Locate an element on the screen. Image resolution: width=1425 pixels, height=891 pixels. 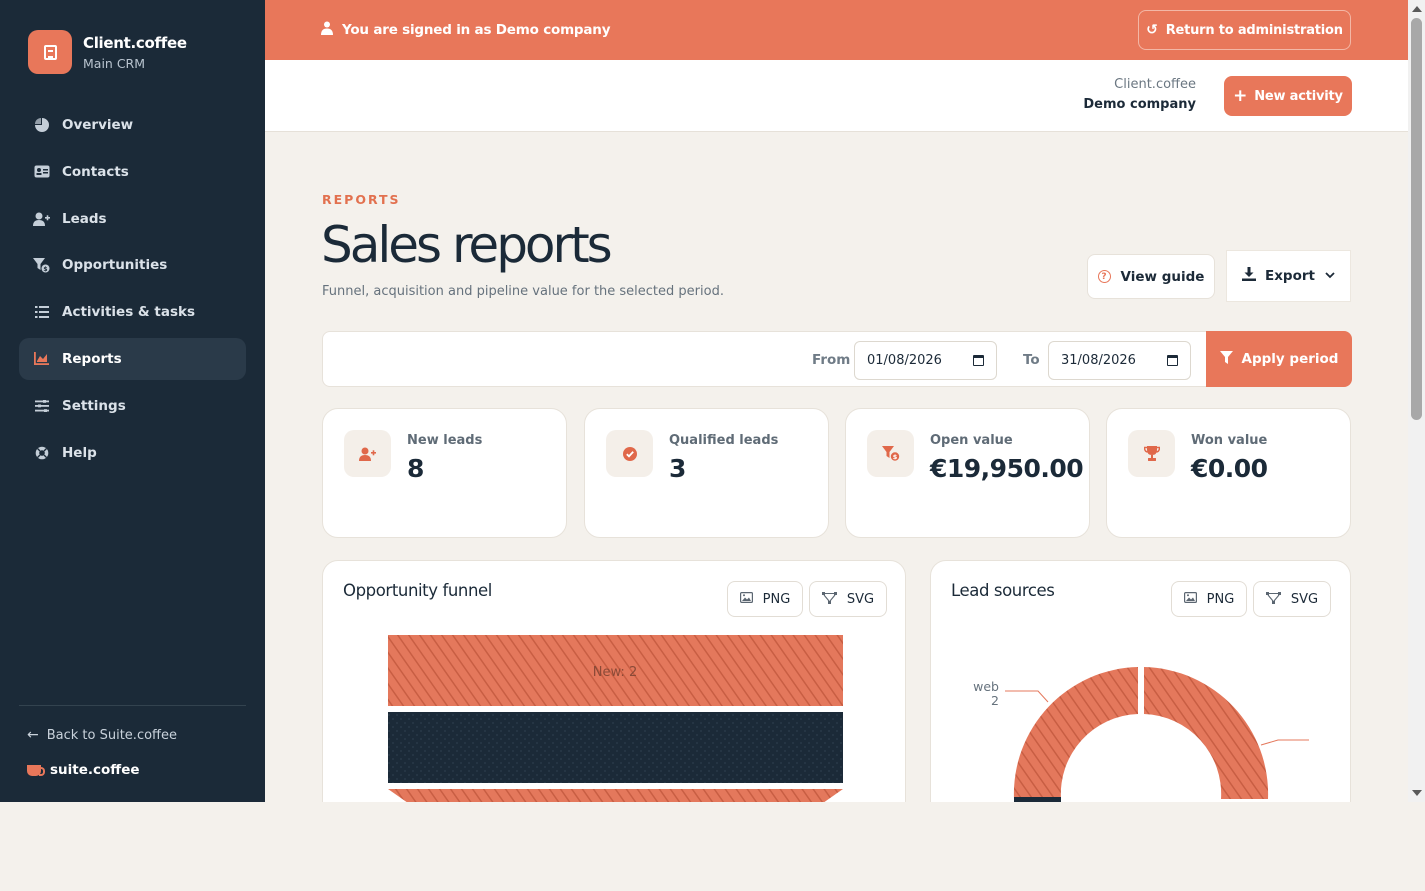
leader-line-web is located at coordinates (1027, 696).